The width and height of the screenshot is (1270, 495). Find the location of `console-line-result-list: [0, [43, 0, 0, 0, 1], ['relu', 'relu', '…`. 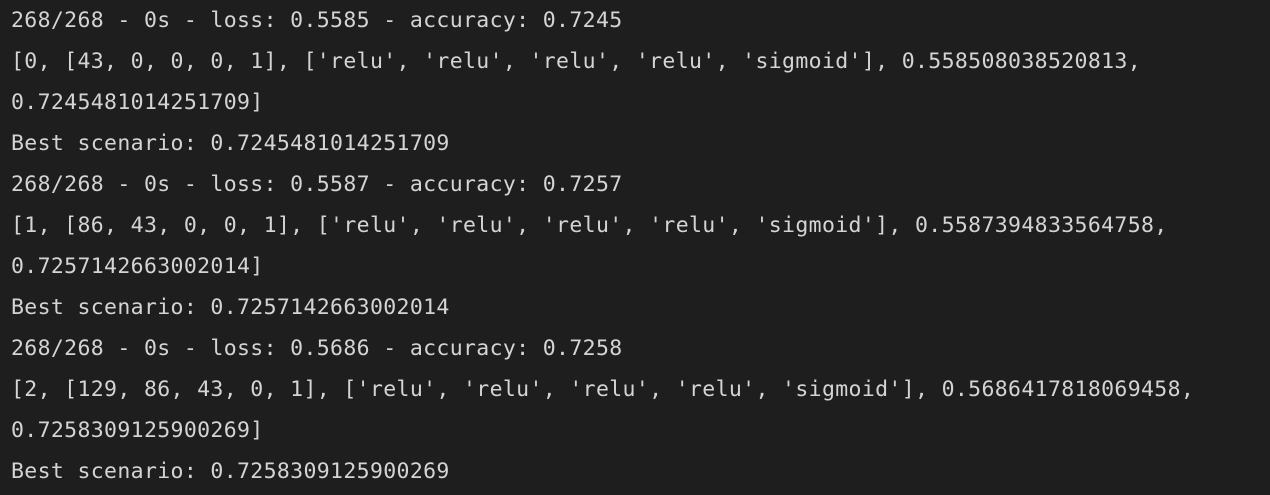

console-line-result-list: [0, [43, 0, 0, 0, 1], ['relu', 'relu', '… is located at coordinates (576, 61).